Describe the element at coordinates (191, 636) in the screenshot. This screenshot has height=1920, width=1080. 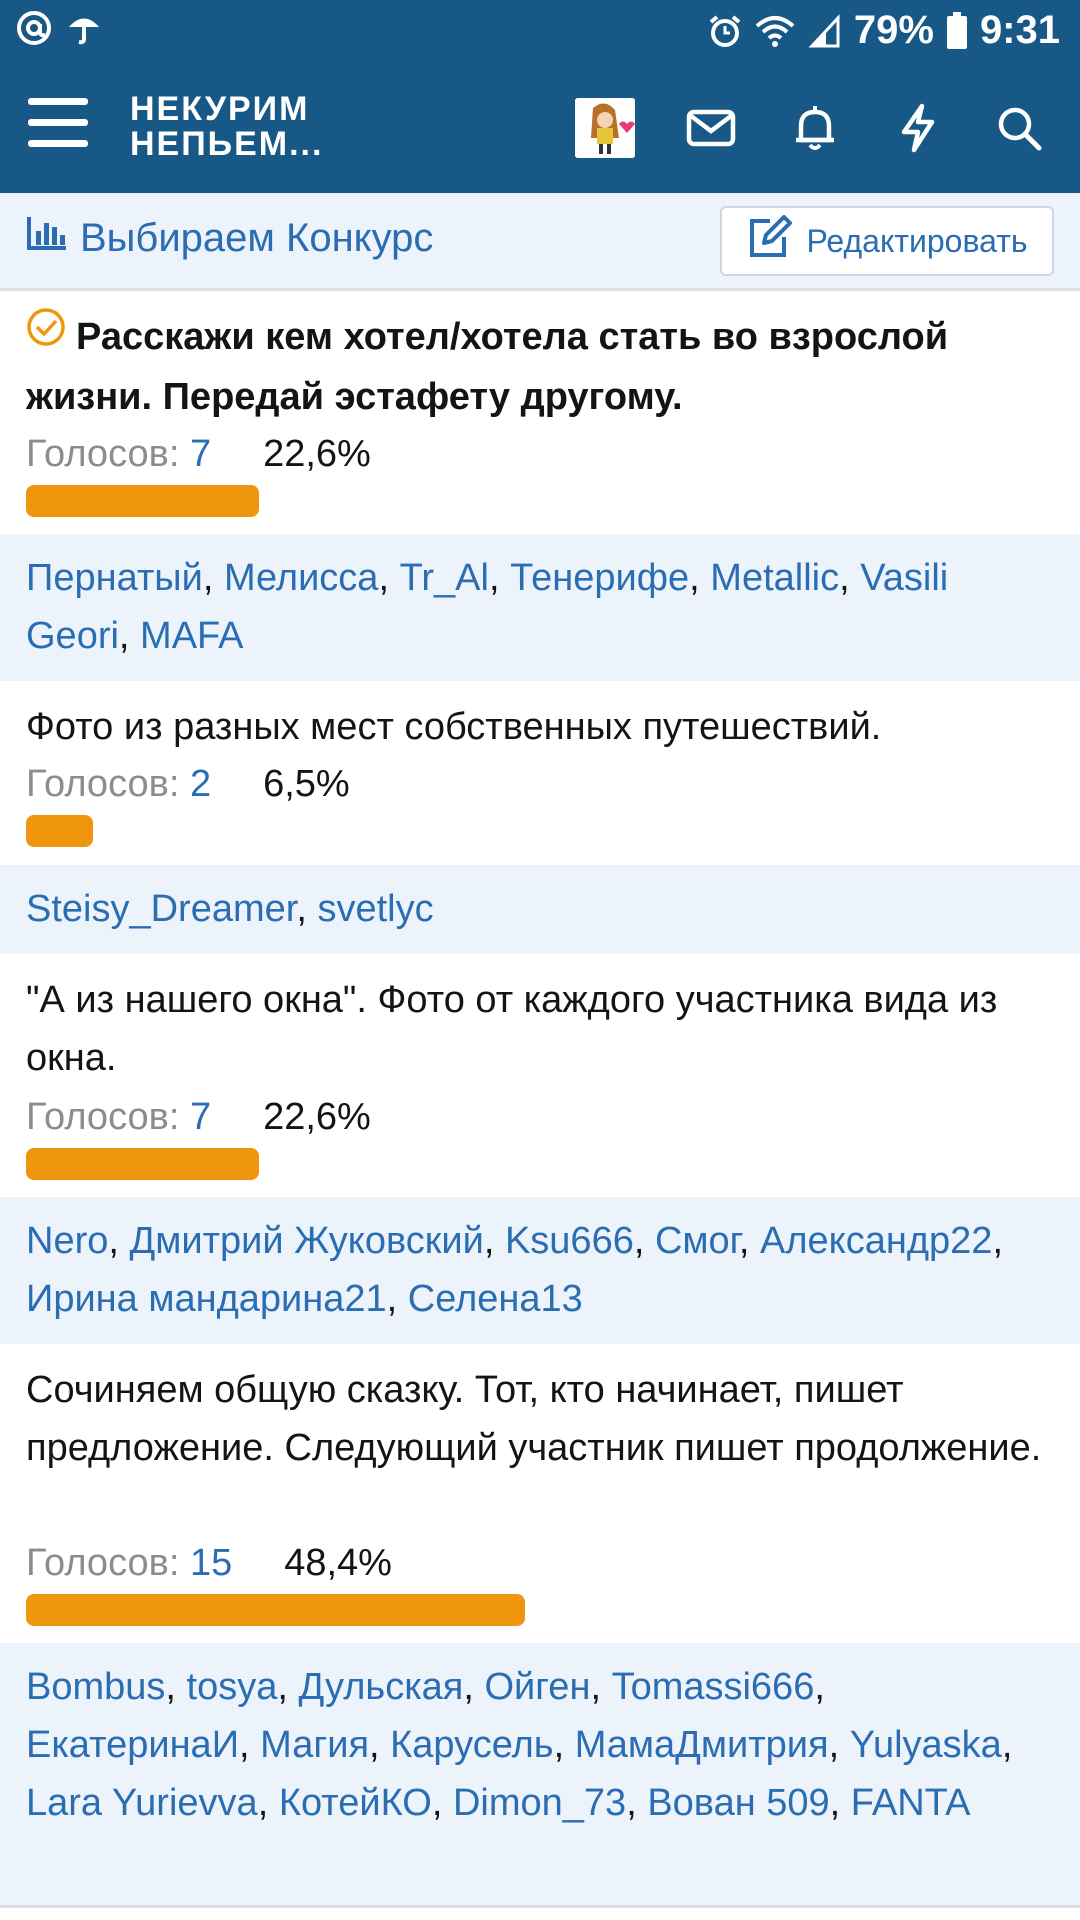
I see `voter-link: MAFA` at that location.